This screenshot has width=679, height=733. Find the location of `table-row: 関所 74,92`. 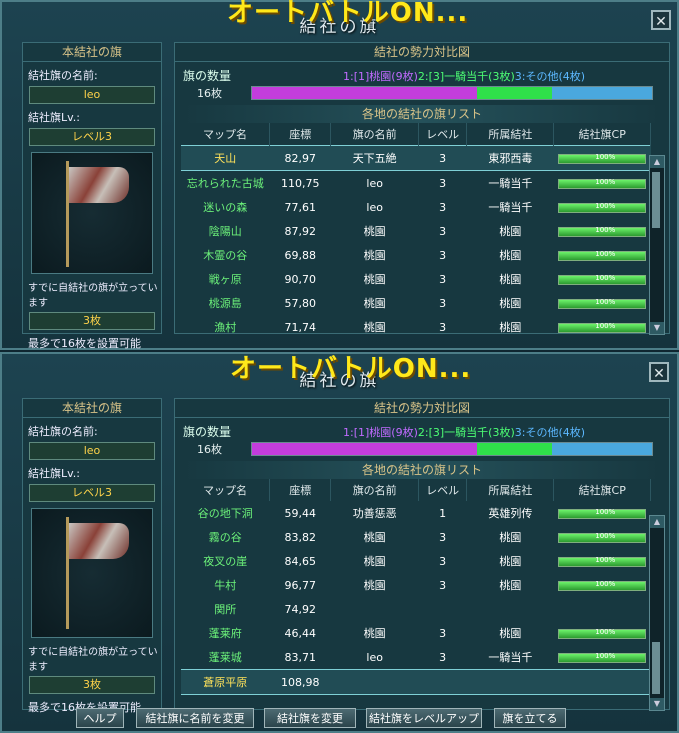

table-row: 関所 74,92 is located at coordinates (416, 609).